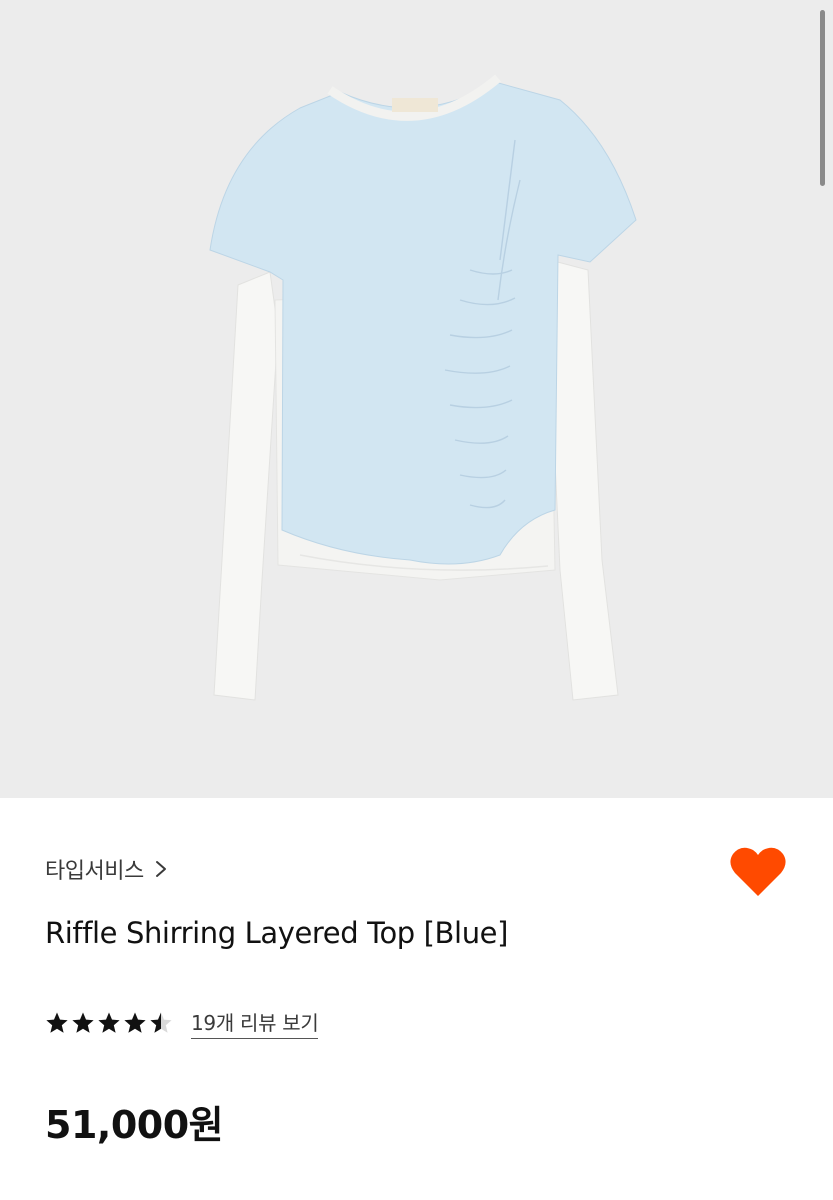  What do you see at coordinates (94, 869) in the screenshot?
I see `brand-name: 타입서비스` at bounding box center [94, 869].